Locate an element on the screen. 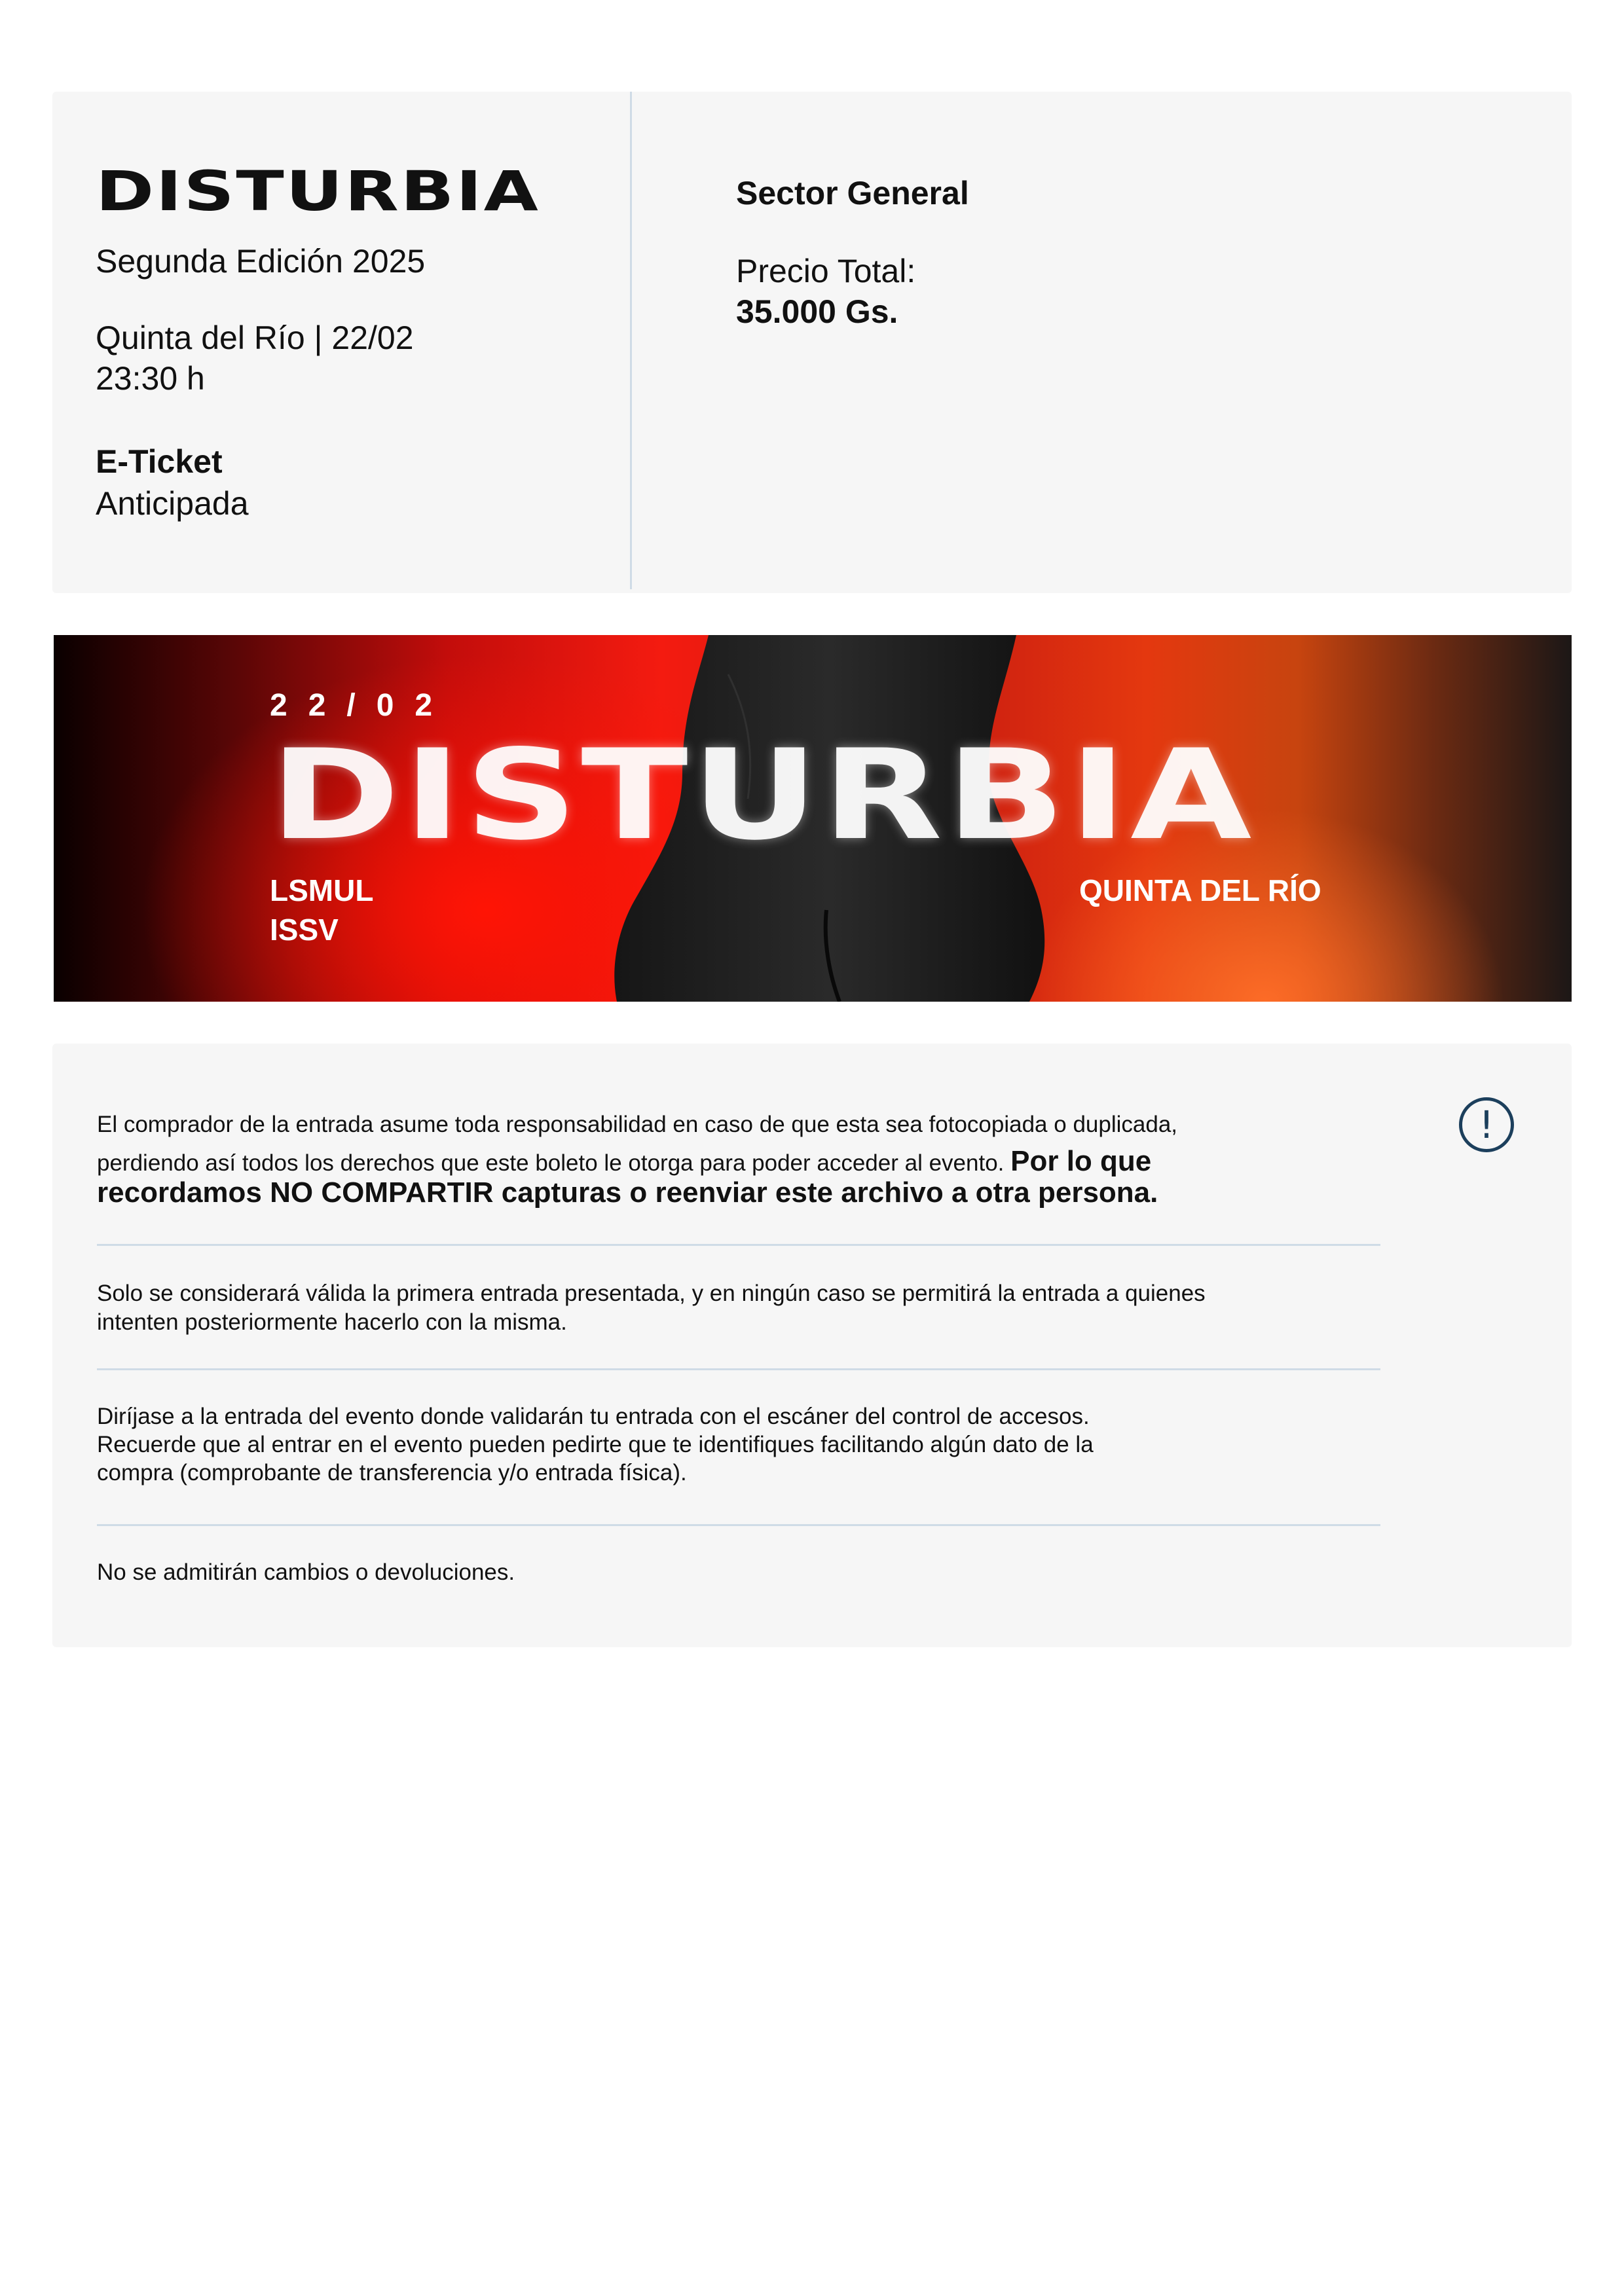  terms-p1-bold-1: Por lo que is located at coordinates (1081, 1161).